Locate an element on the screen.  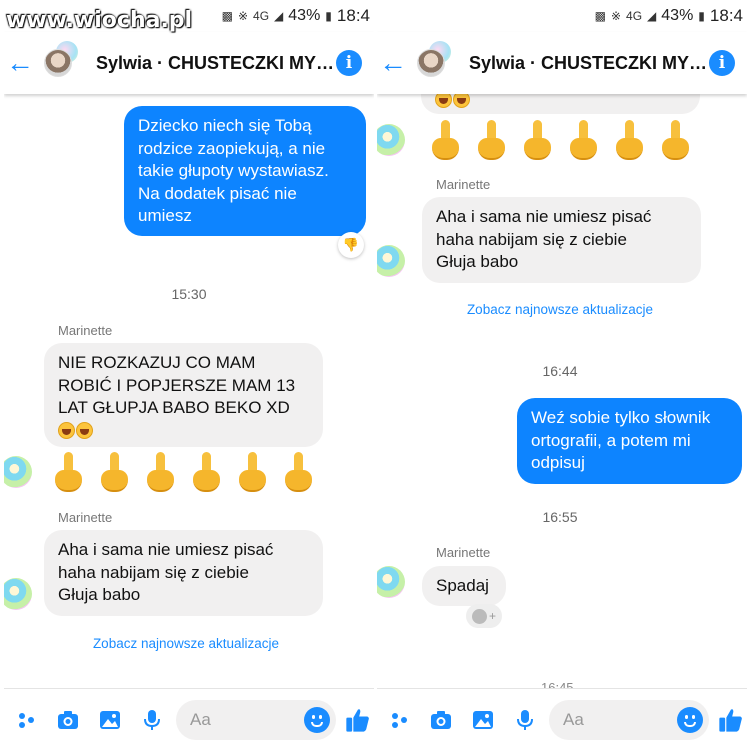
message-line: NIE ROZKAZUJ CO MAM is located at coordinates (157, 362).